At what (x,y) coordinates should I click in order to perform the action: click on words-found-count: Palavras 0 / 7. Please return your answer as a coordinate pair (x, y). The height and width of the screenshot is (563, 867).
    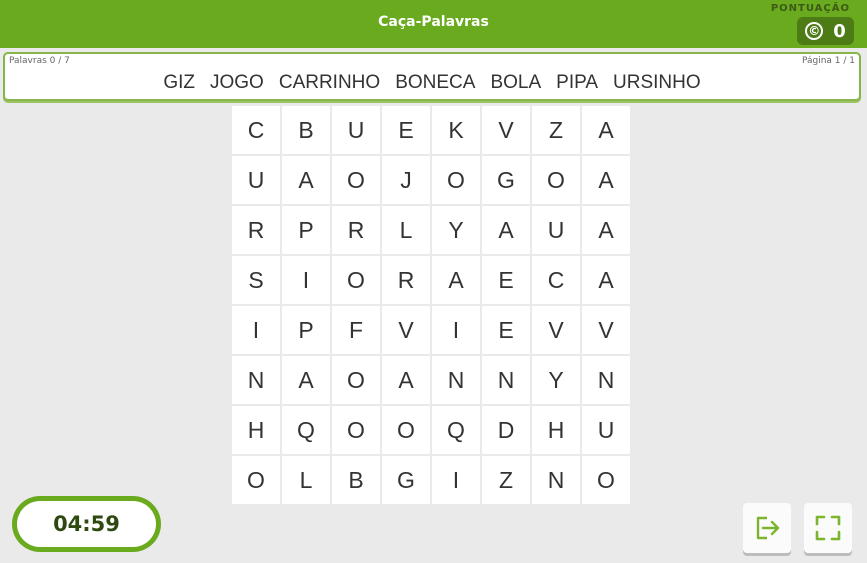
    Looking at the image, I should click on (39, 61).